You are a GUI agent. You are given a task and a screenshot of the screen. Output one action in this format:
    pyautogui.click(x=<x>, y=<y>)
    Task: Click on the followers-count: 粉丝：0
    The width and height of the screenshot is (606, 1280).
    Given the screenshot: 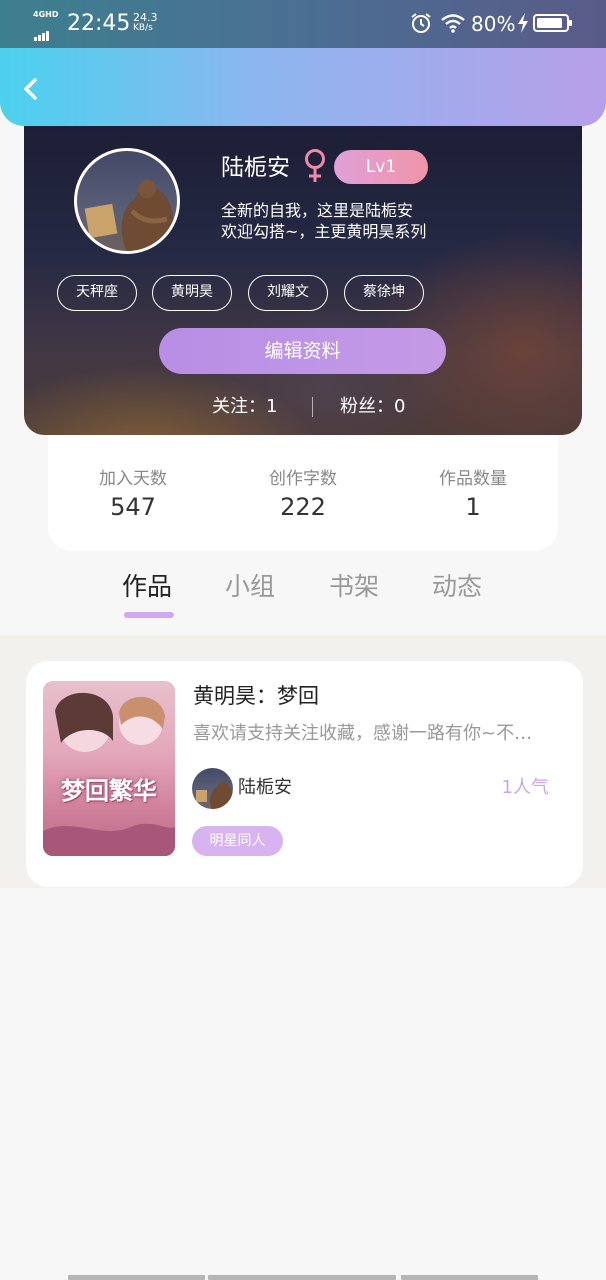 What is the action you would take?
    pyautogui.click(x=372, y=407)
    